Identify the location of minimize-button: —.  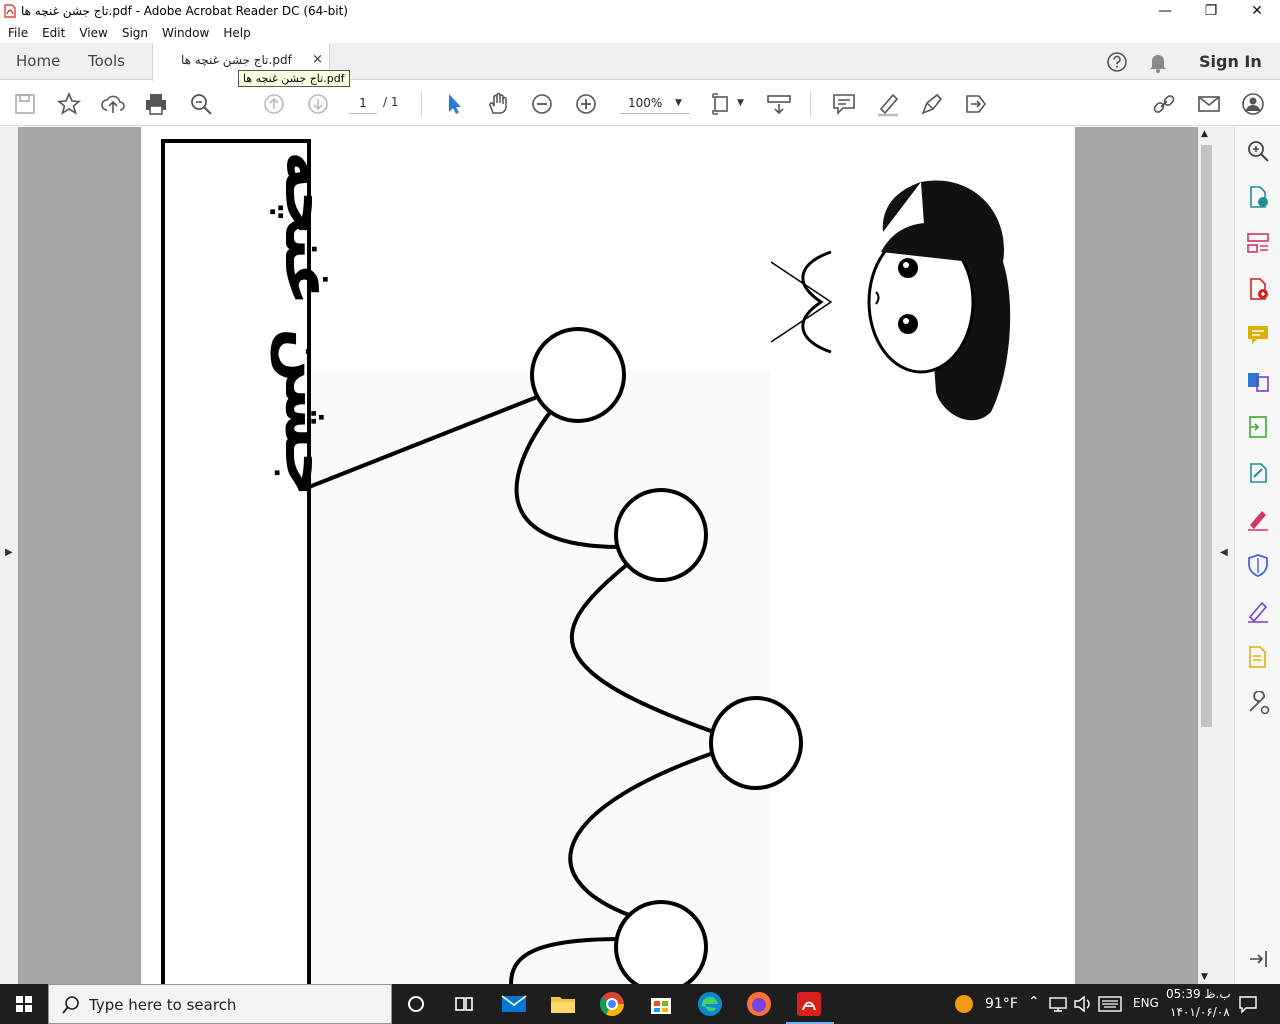
(1165, 11).